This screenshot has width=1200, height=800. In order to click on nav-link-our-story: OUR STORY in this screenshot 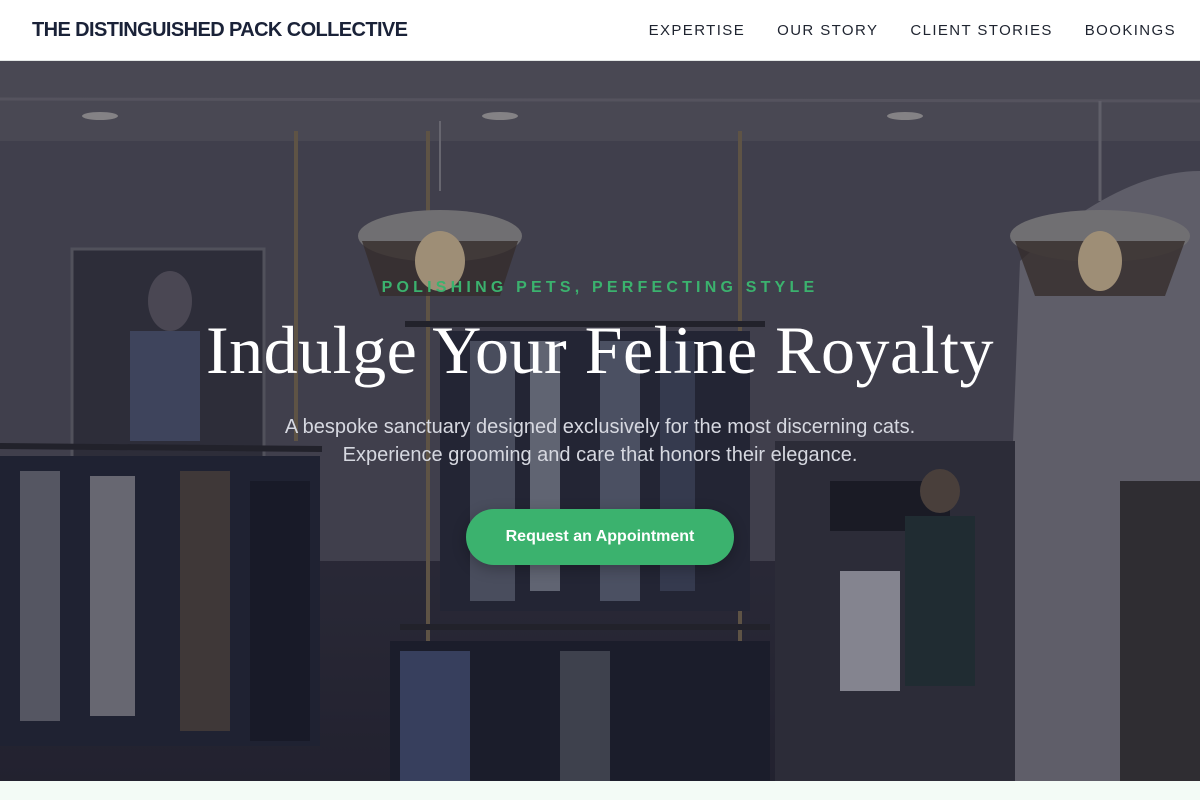, I will do `click(827, 30)`.